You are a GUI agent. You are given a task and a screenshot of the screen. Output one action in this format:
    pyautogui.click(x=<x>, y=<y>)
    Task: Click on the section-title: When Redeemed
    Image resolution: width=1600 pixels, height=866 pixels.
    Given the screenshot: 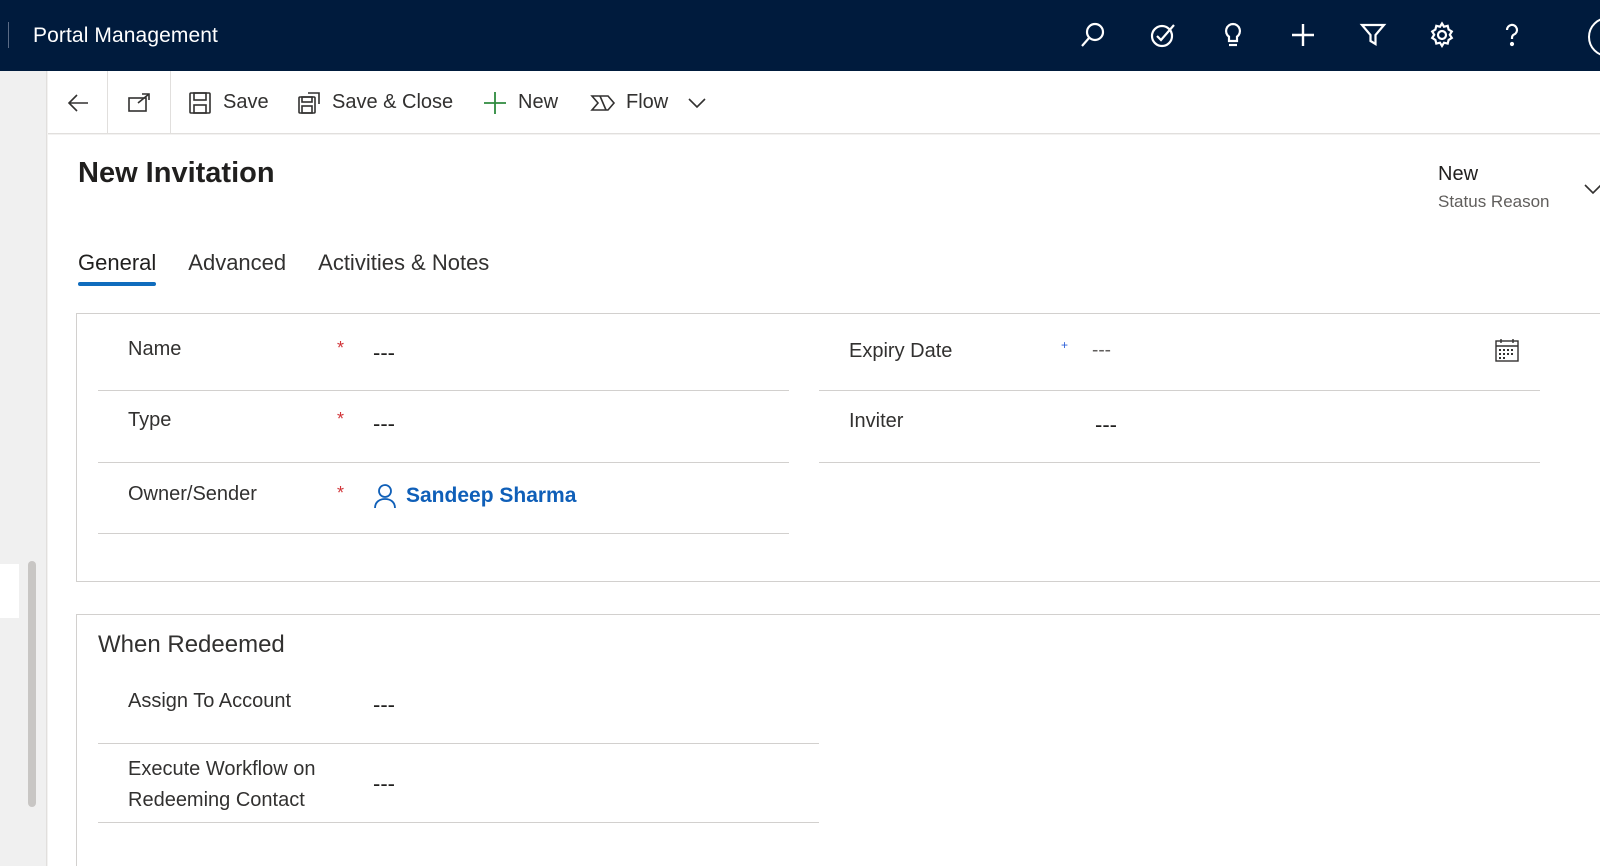 What is the action you would take?
    pyautogui.click(x=191, y=644)
    